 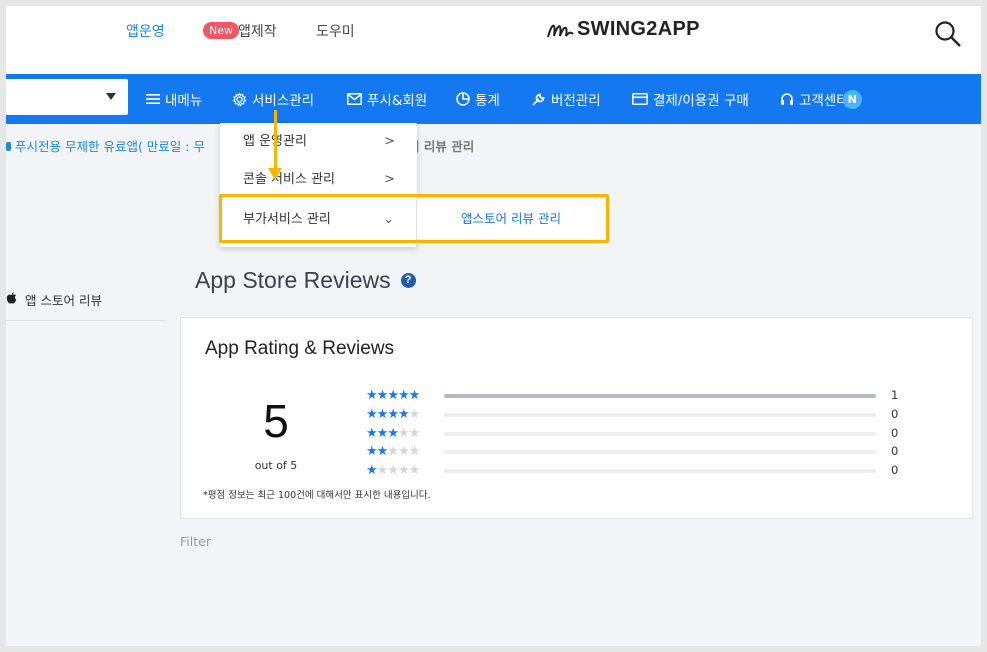 I want to click on dropdown-item-label: 부가서비스 관리, so click(x=287, y=219).